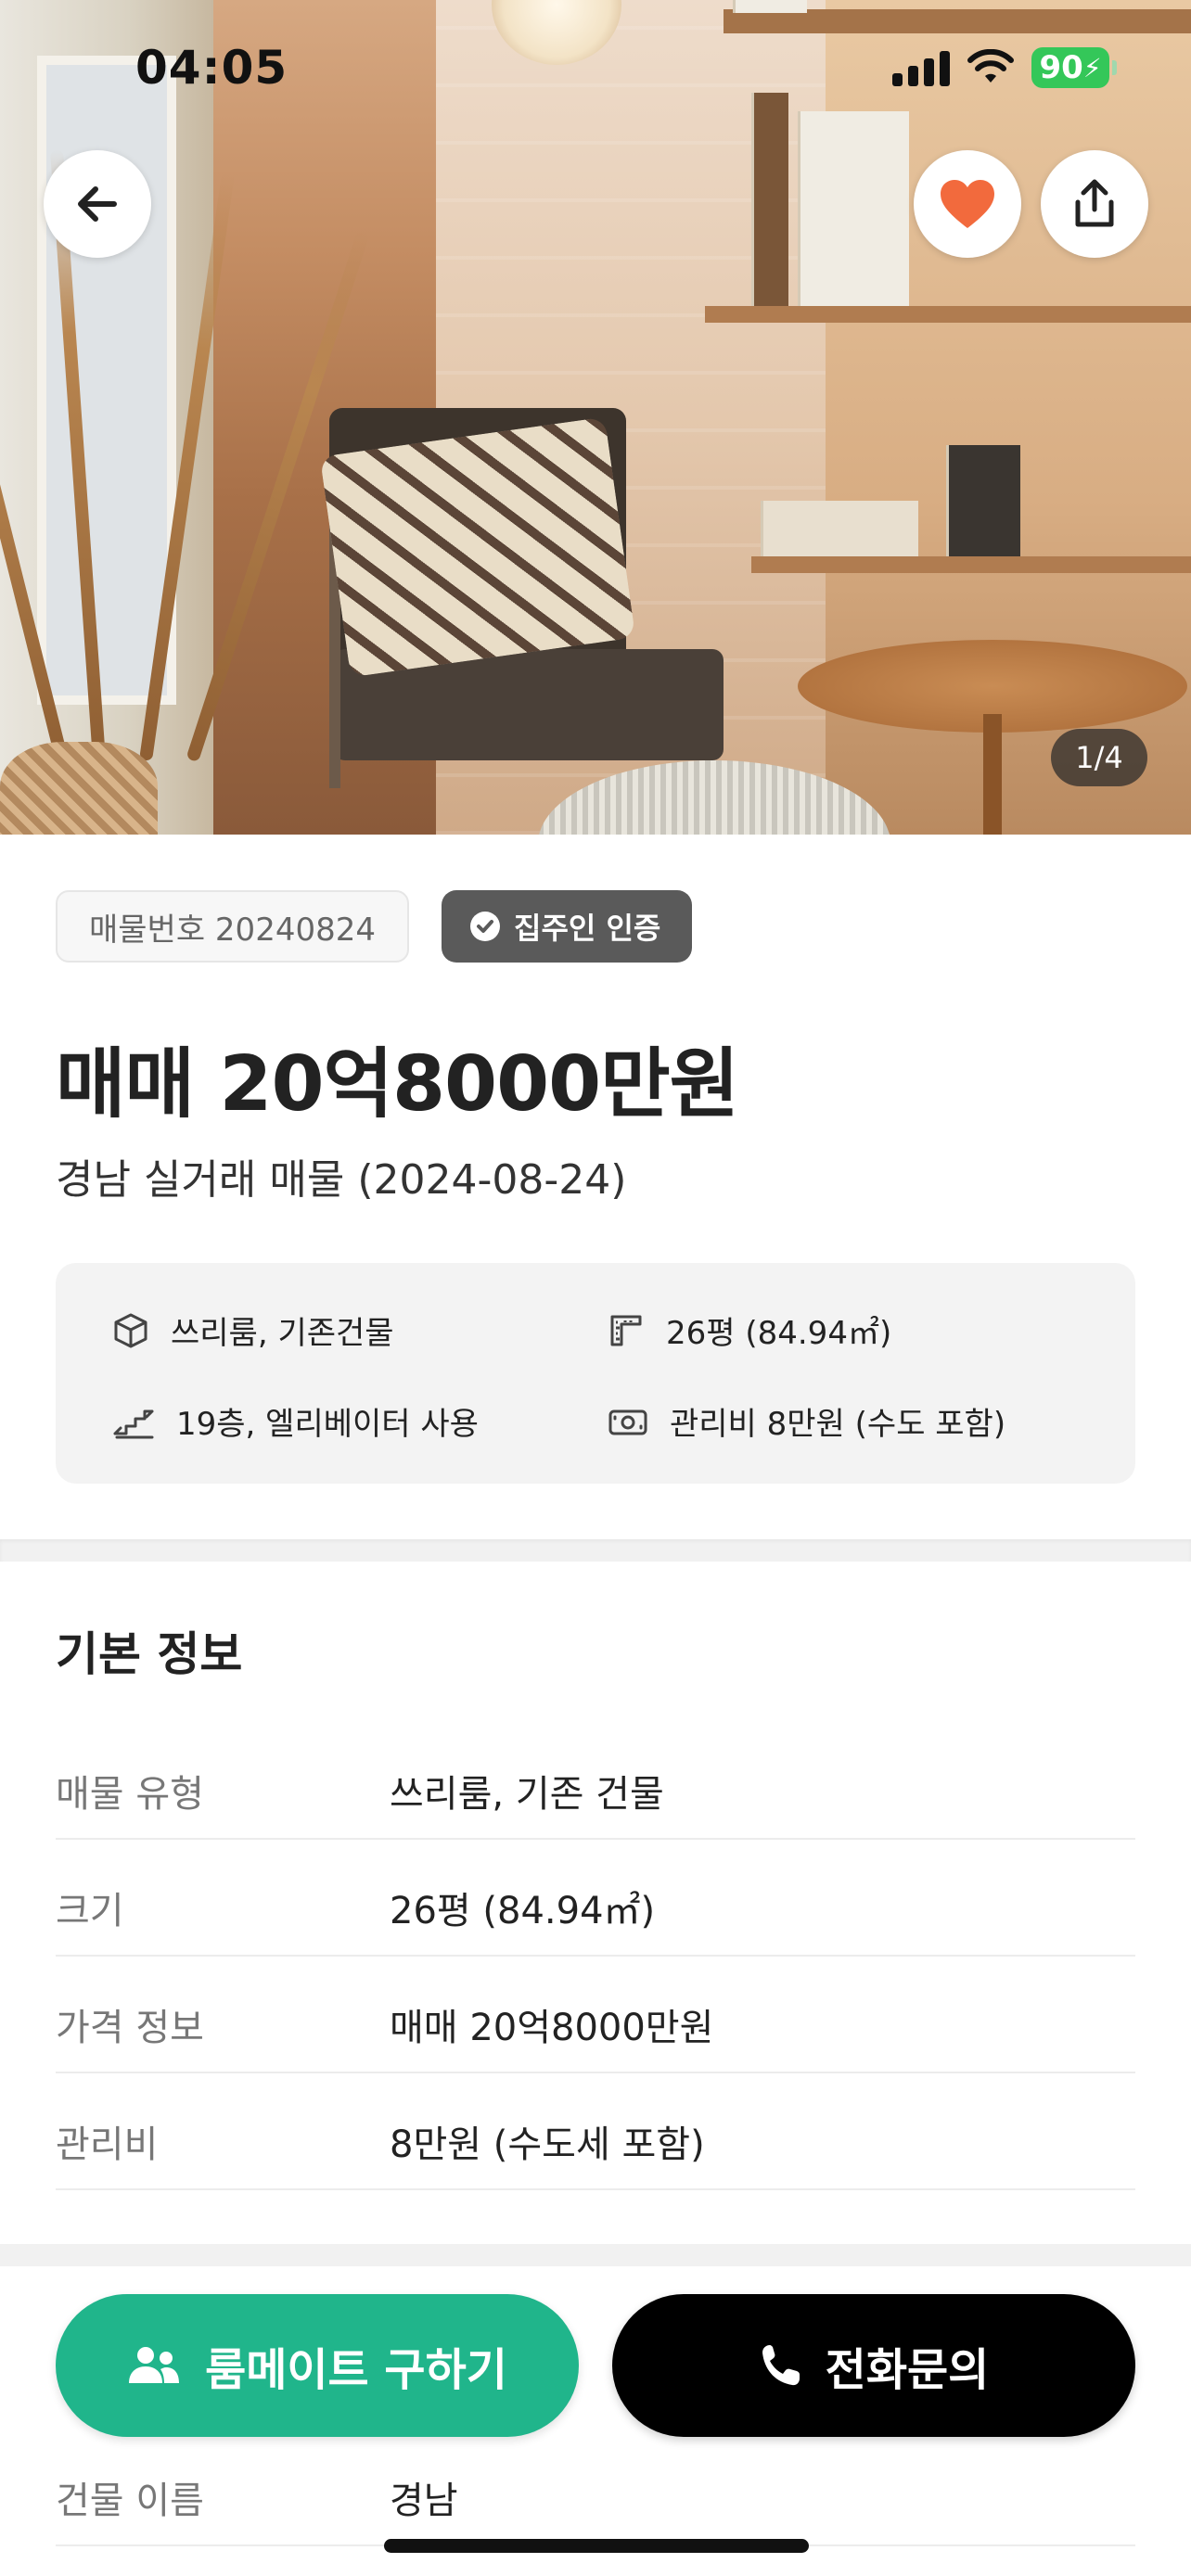 The image size is (1191, 2576). I want to click on share-icon, so click(1095, 203).